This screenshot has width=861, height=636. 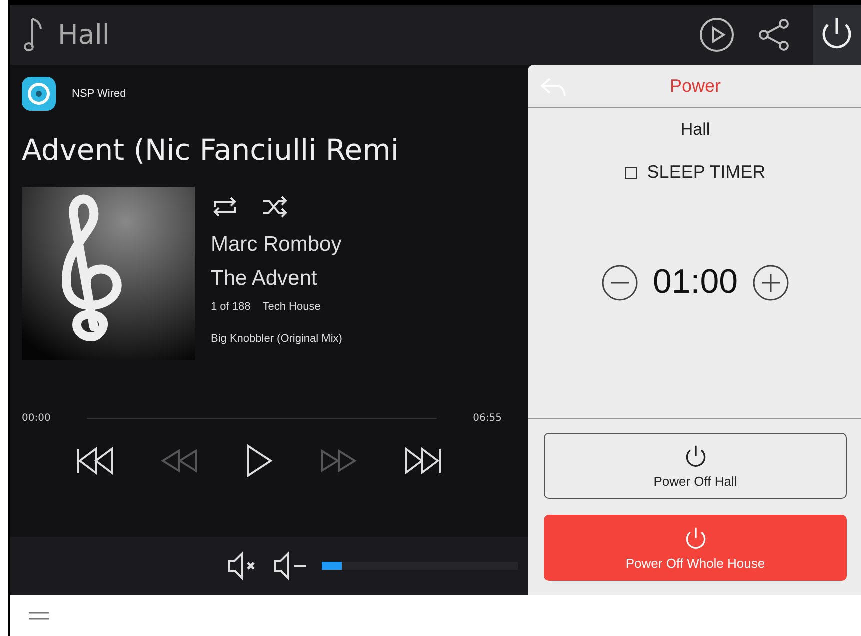 What do you see at coordinates (837, 35) in the screenshot?
I see `power-tab` at bounding box center [837, 35].